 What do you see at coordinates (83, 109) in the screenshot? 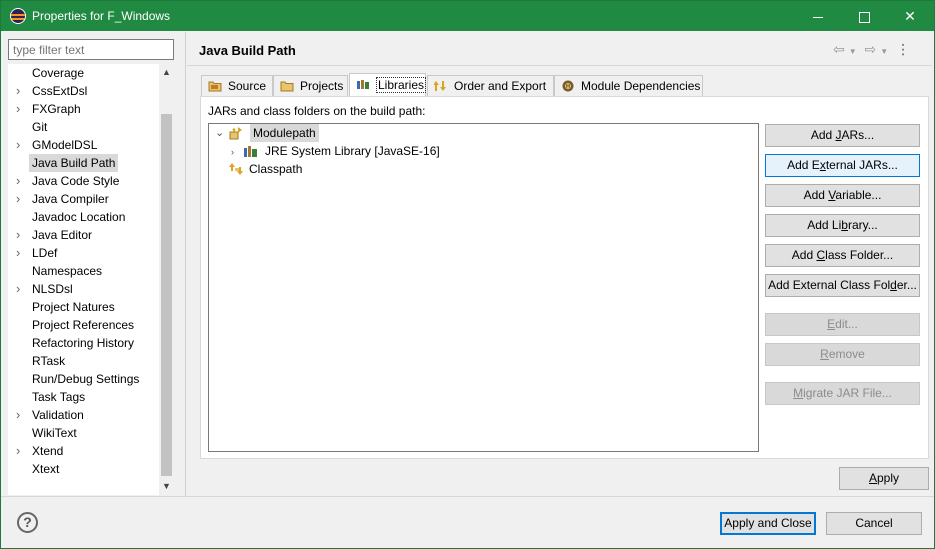
I see `sidebar-item-fxgraph: › FXGraph` at bounding box center [83, 109].